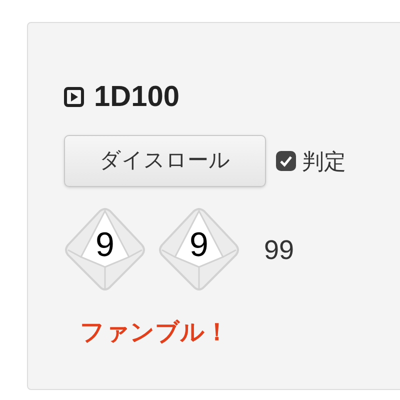 This screenshot has width=400, height=400. Describe the element at coordinates (74, 97) in the screenshot. I see `play-icon` at that location.